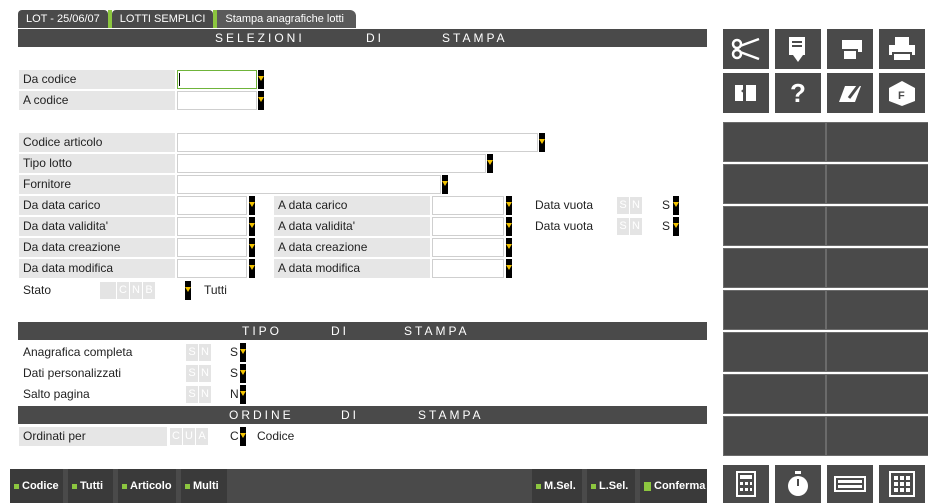 This screenshot has width=928, height=503. What do you see at coordinates (252, 247) in the screenshot?
I see `da-data-creazione-dropdown-icon` at bounding box center [252, 247].